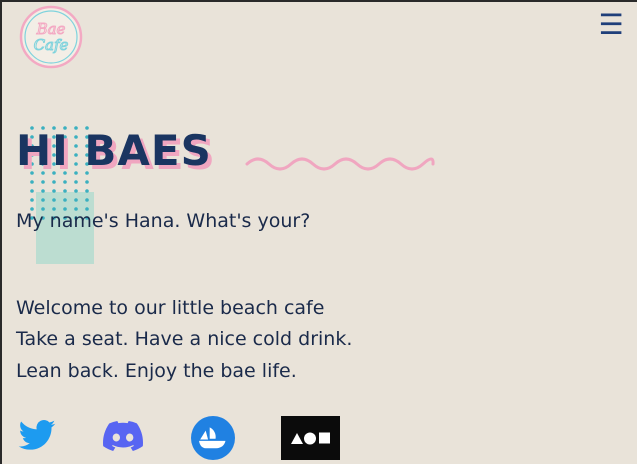 The image size is (637, 464). I want to click on hamburger-menu-icon: ☰, so click(611, 25).